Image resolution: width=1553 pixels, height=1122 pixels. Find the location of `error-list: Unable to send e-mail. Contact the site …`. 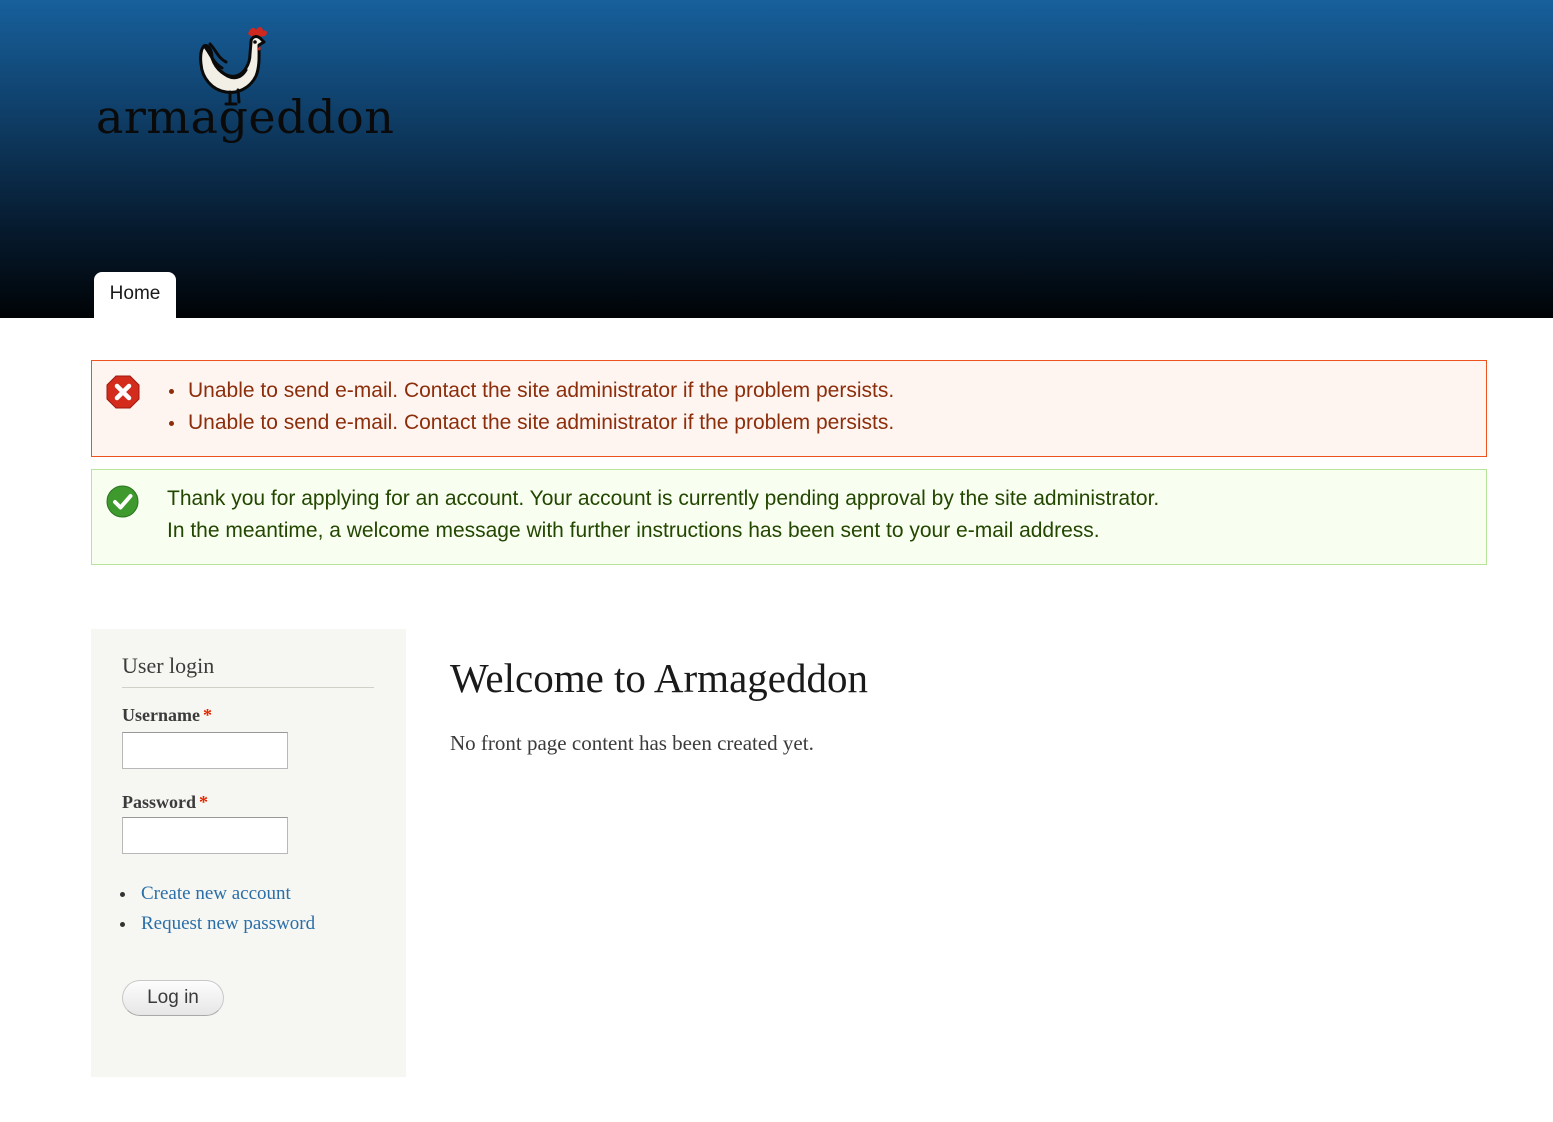

error-list: Unable to send e-mail. Contact the site … is located at coordinates (531, 407).